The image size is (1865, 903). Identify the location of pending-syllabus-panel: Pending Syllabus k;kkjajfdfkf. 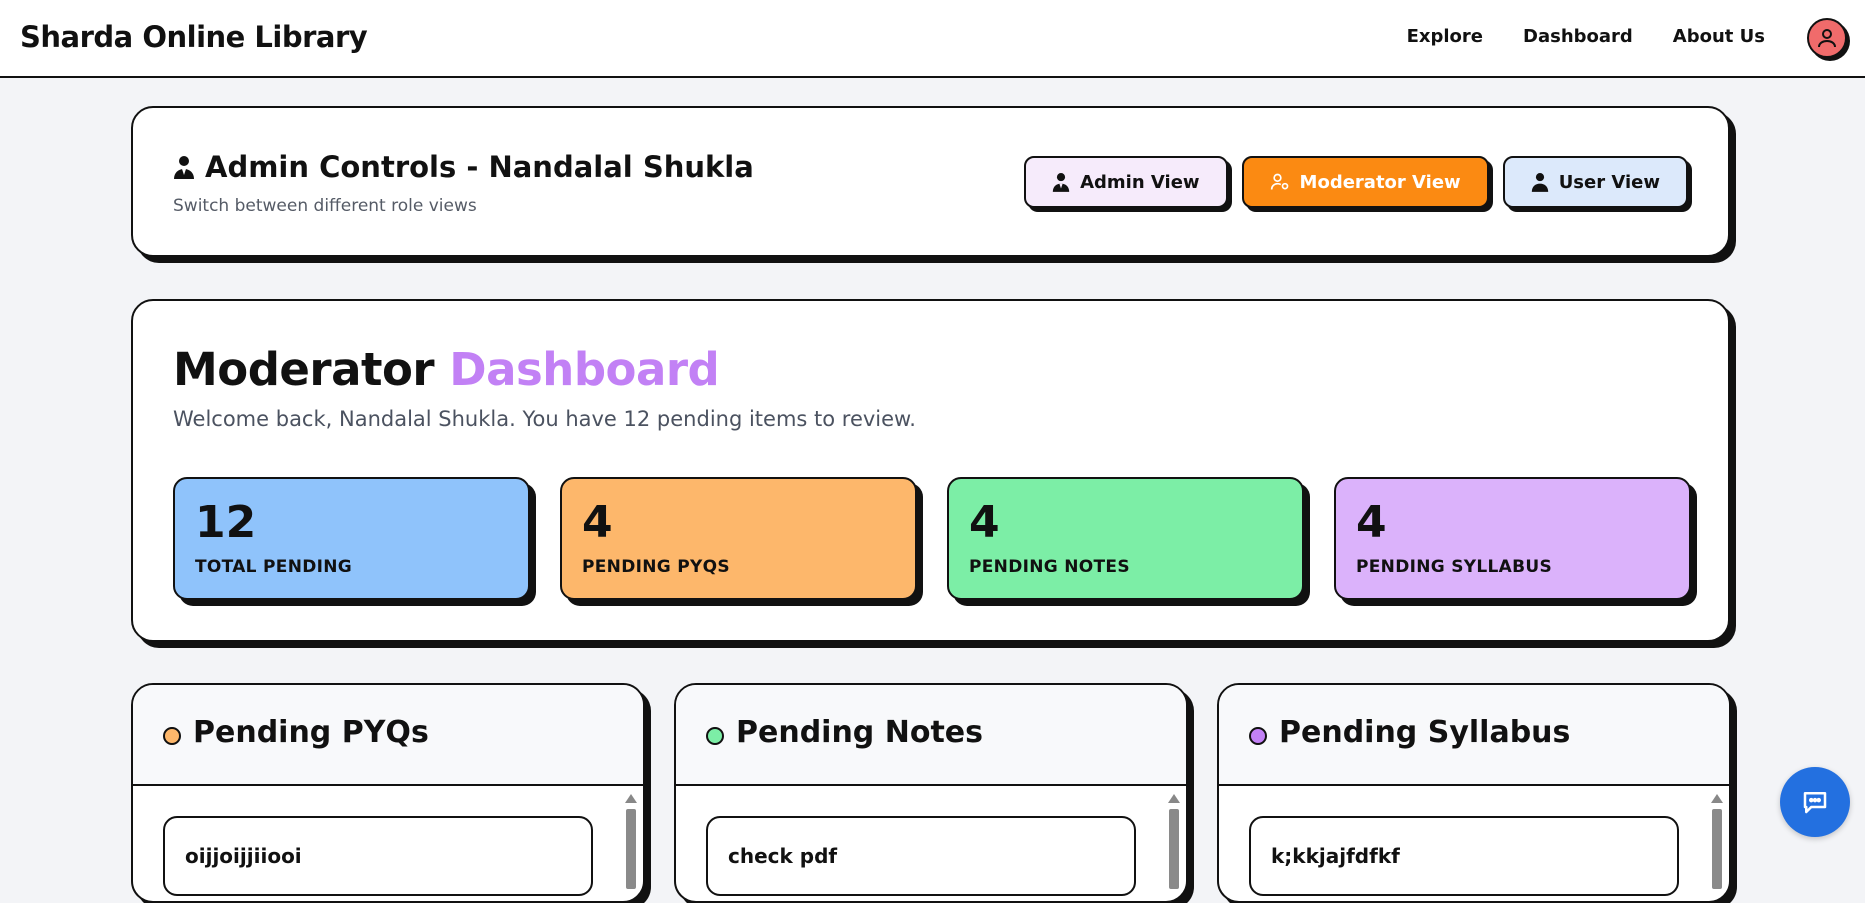
(1474, 793).